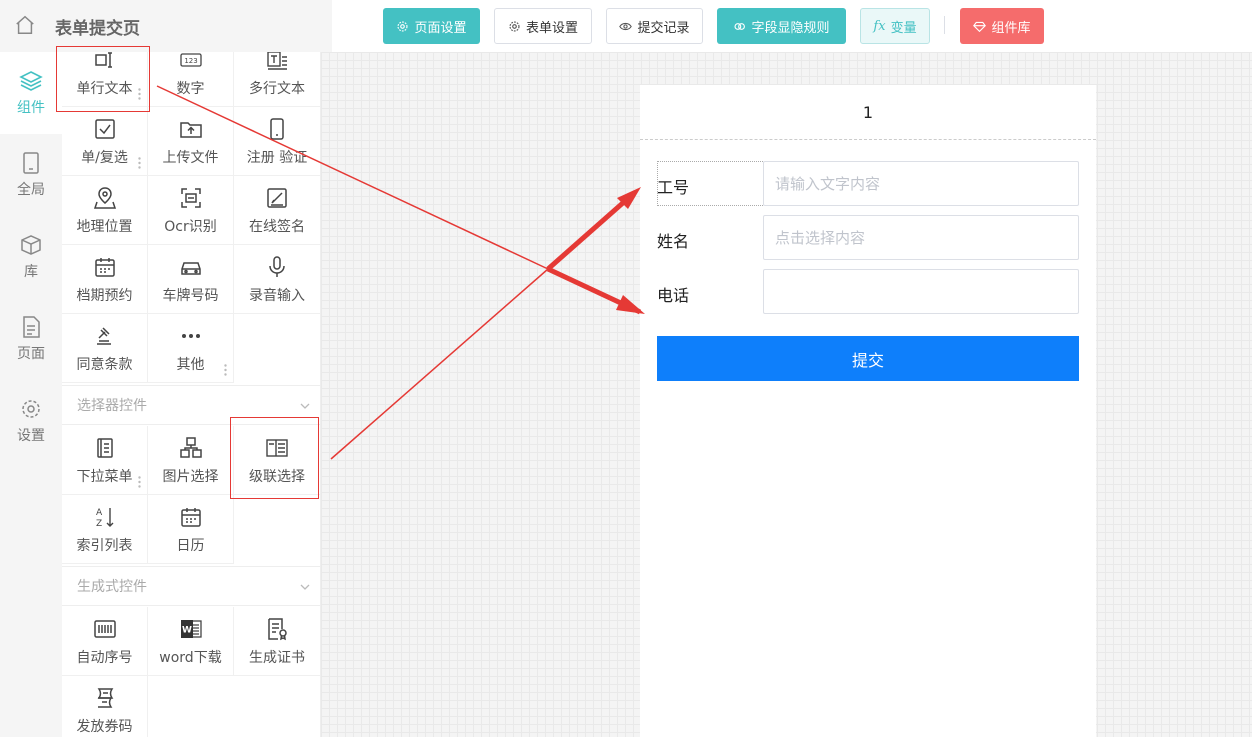  Describe the element at coordinates (879, 26) in the screenshot. I see `fx-icon: fx` at that location.